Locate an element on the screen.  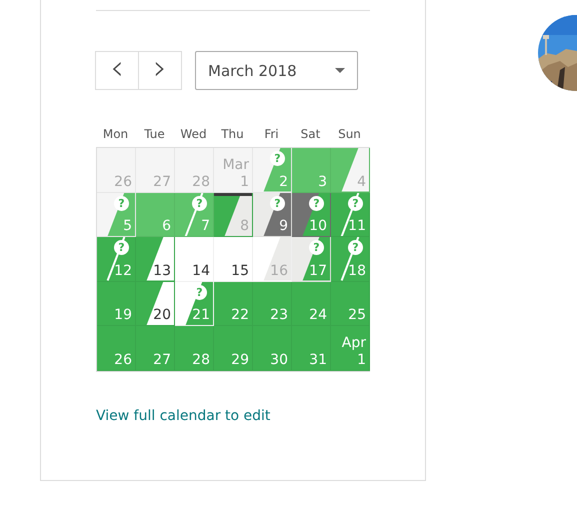
calendar-day: ? 12 is located at coordinates (116, 259).